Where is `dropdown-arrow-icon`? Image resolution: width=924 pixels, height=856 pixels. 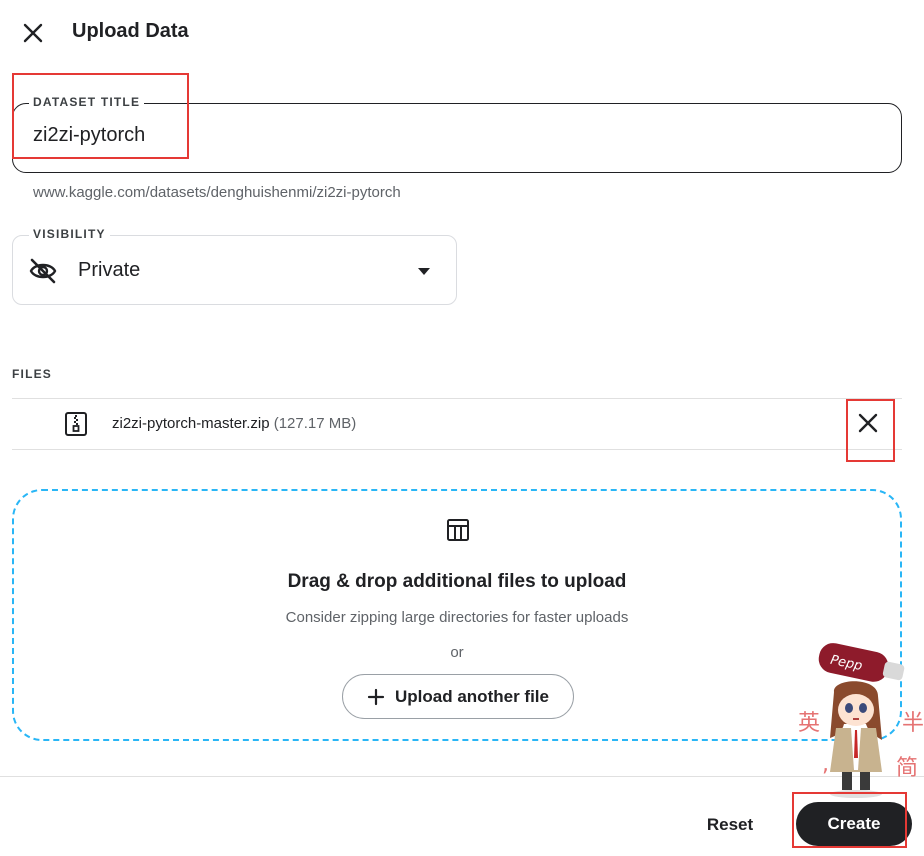
dropdown-arrow-icon is located at coordinates (424, 271).